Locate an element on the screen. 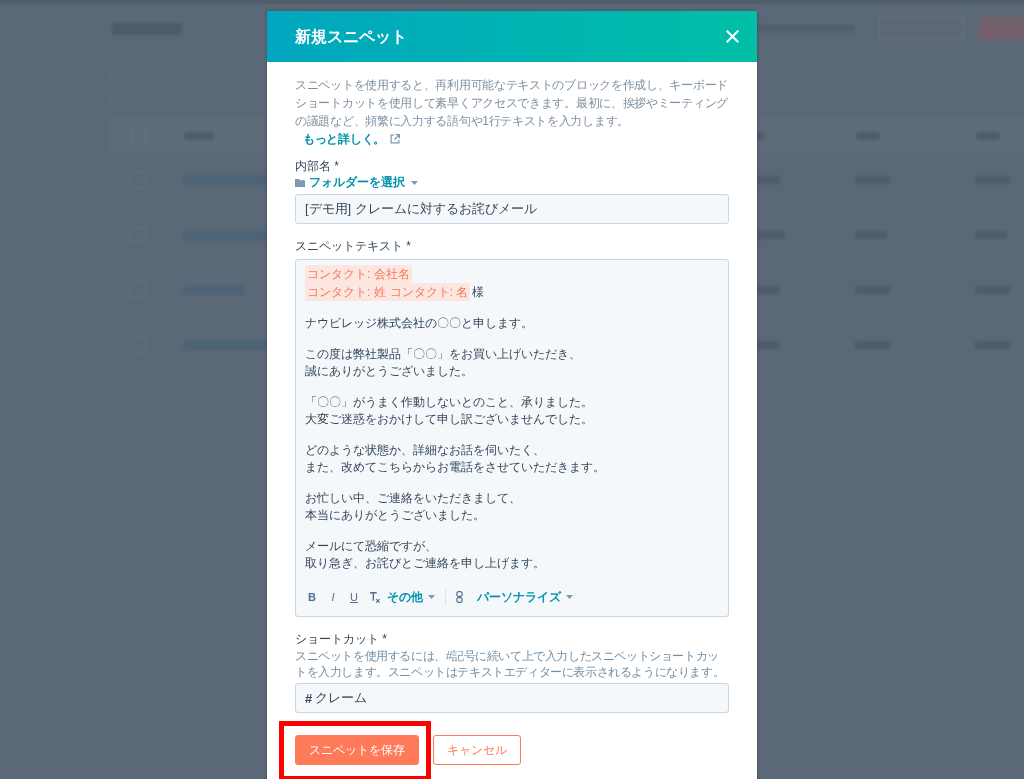 The height and width of the screenshot is (779, 1024). folder-select: フォルダーを選択 is located at coordinates (356, 182).